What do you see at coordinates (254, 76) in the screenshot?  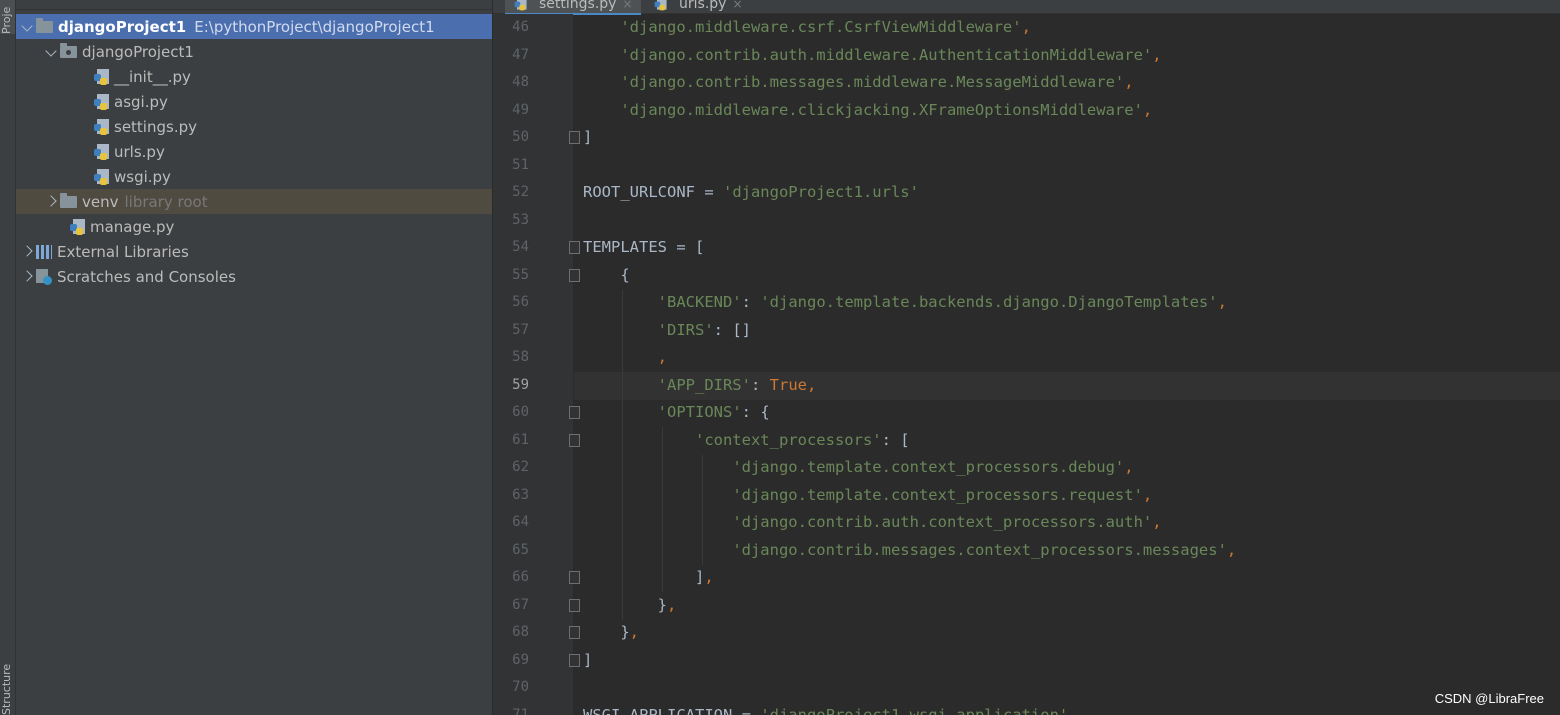 I see `tree-file-init: __init__.py` at bounding box center [254, 76].